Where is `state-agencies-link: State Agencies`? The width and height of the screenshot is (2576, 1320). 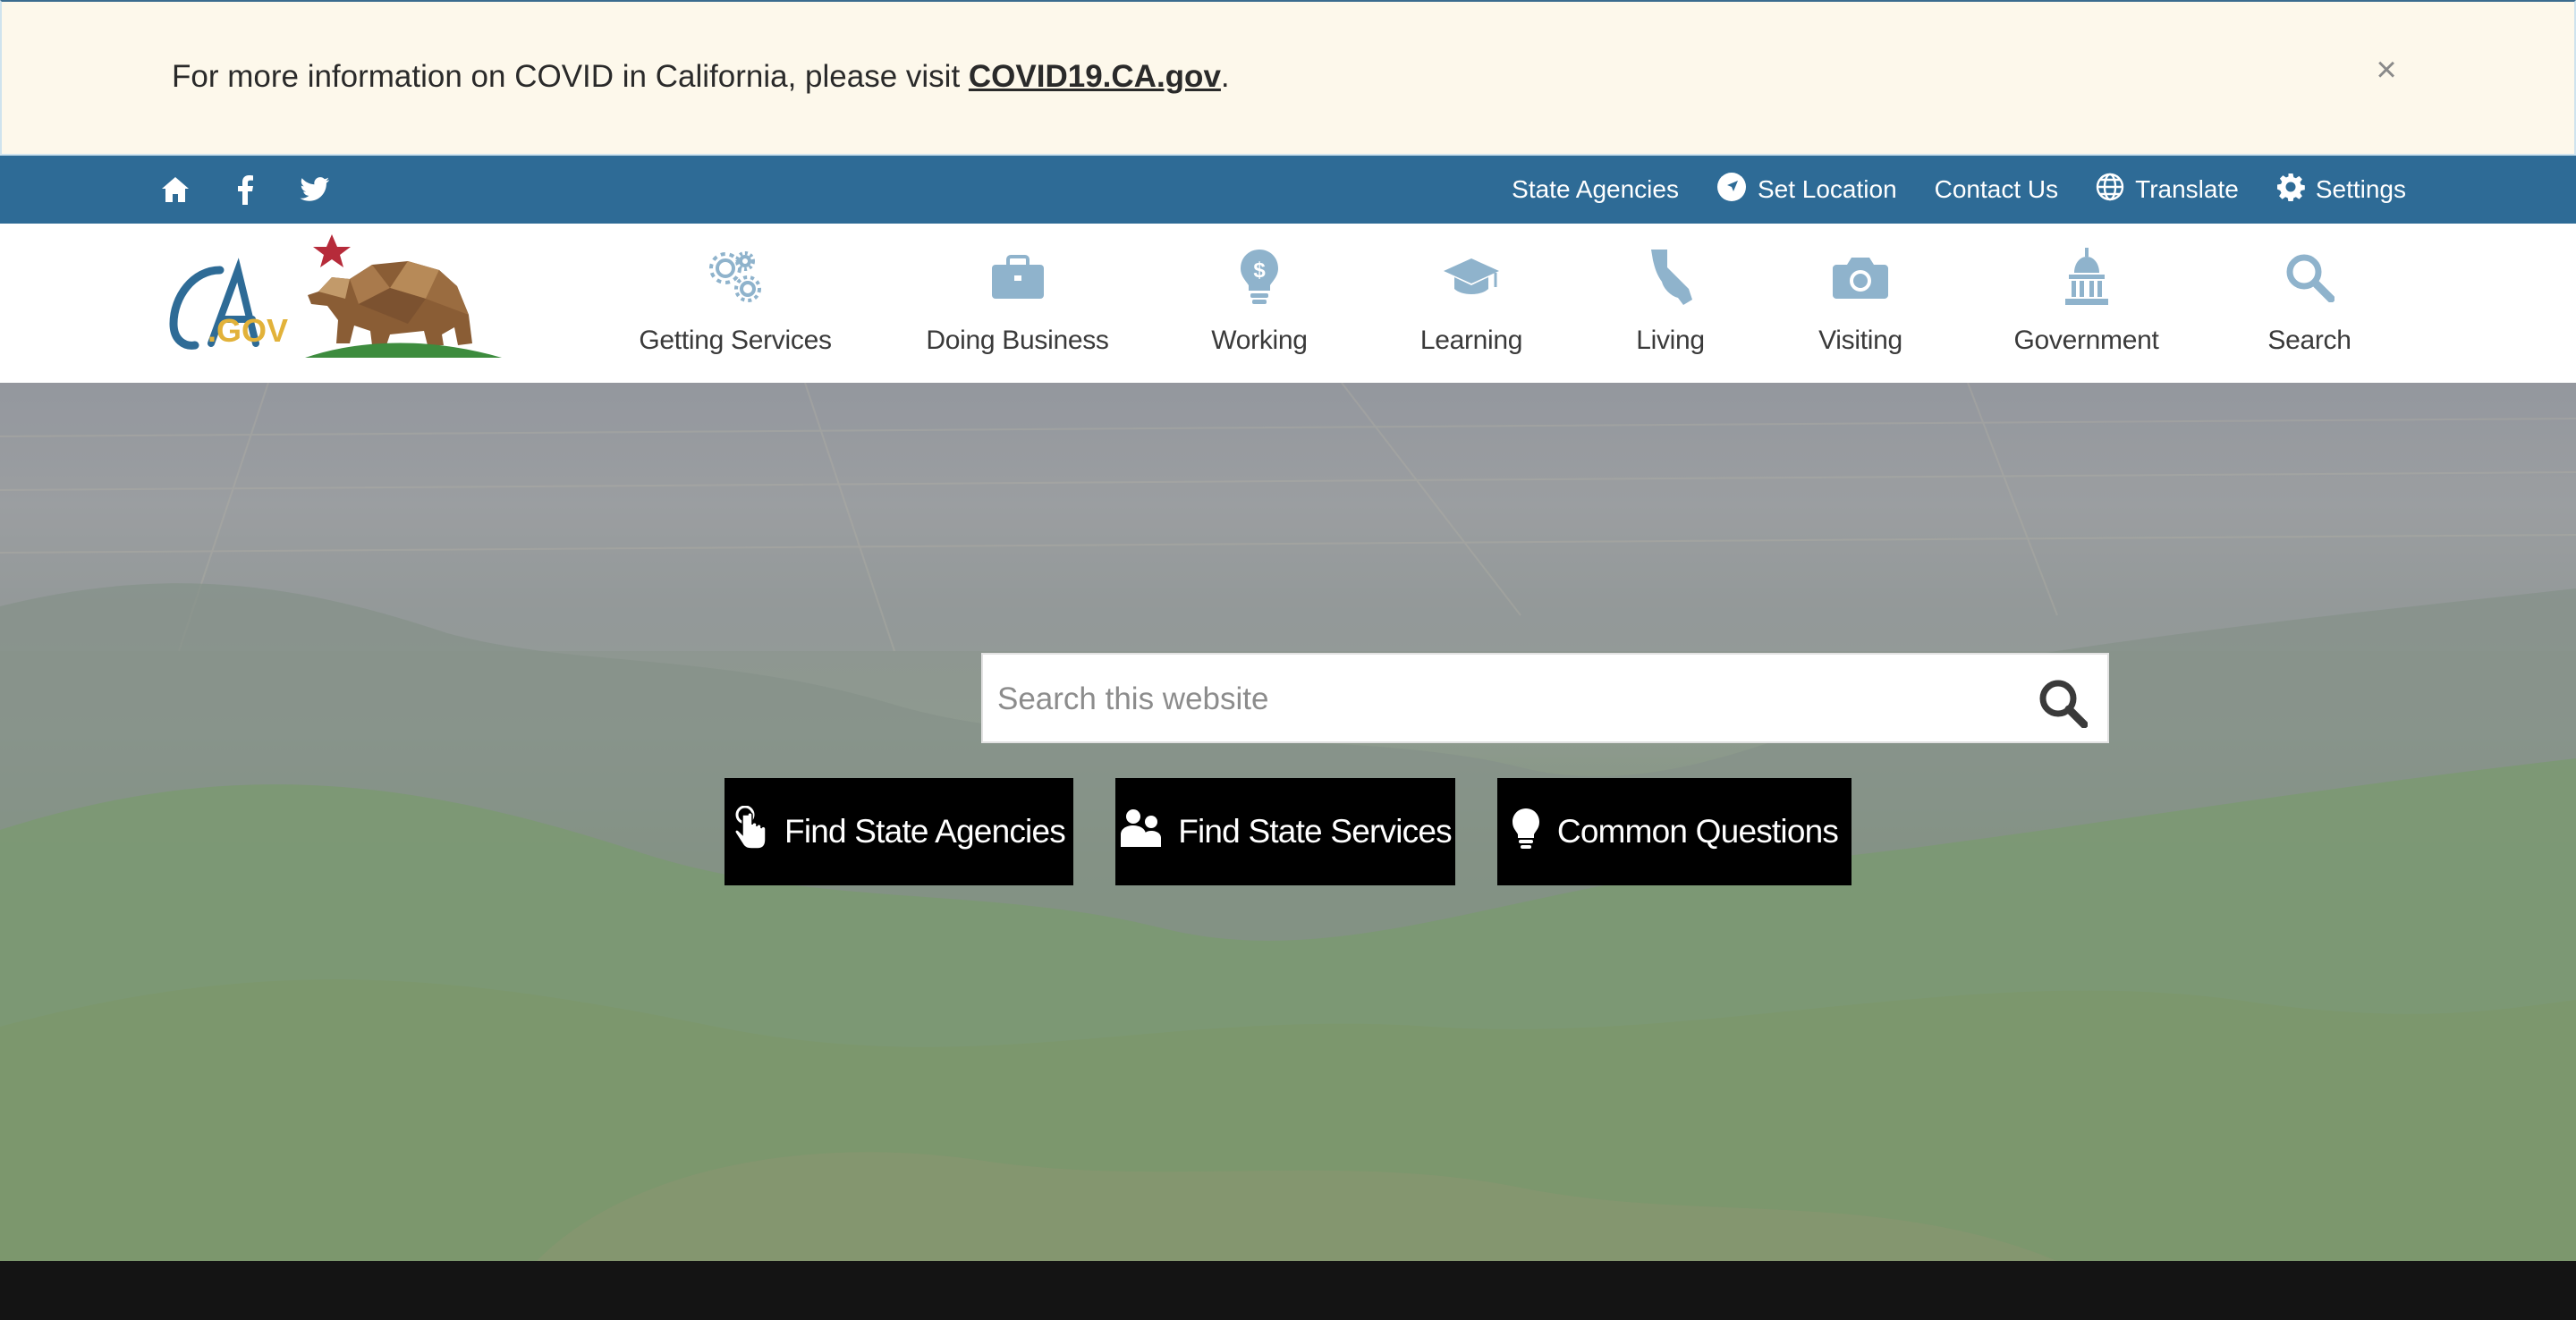
state-agencies-link: State Agencies is located at coordinates (1595, 189).